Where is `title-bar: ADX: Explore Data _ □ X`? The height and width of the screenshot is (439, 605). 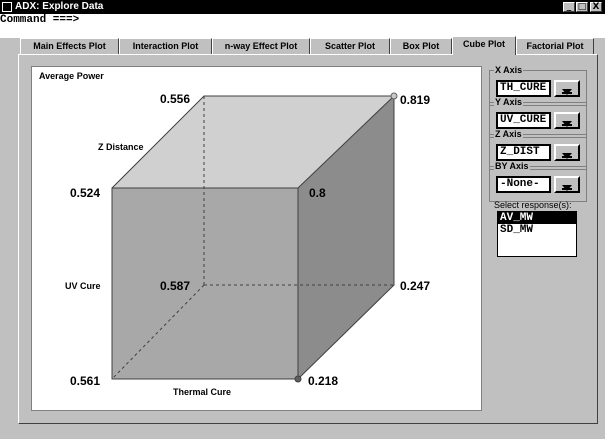
title-bar: ADX: Explore Data _ □ X is located at coordinates (302, 7).